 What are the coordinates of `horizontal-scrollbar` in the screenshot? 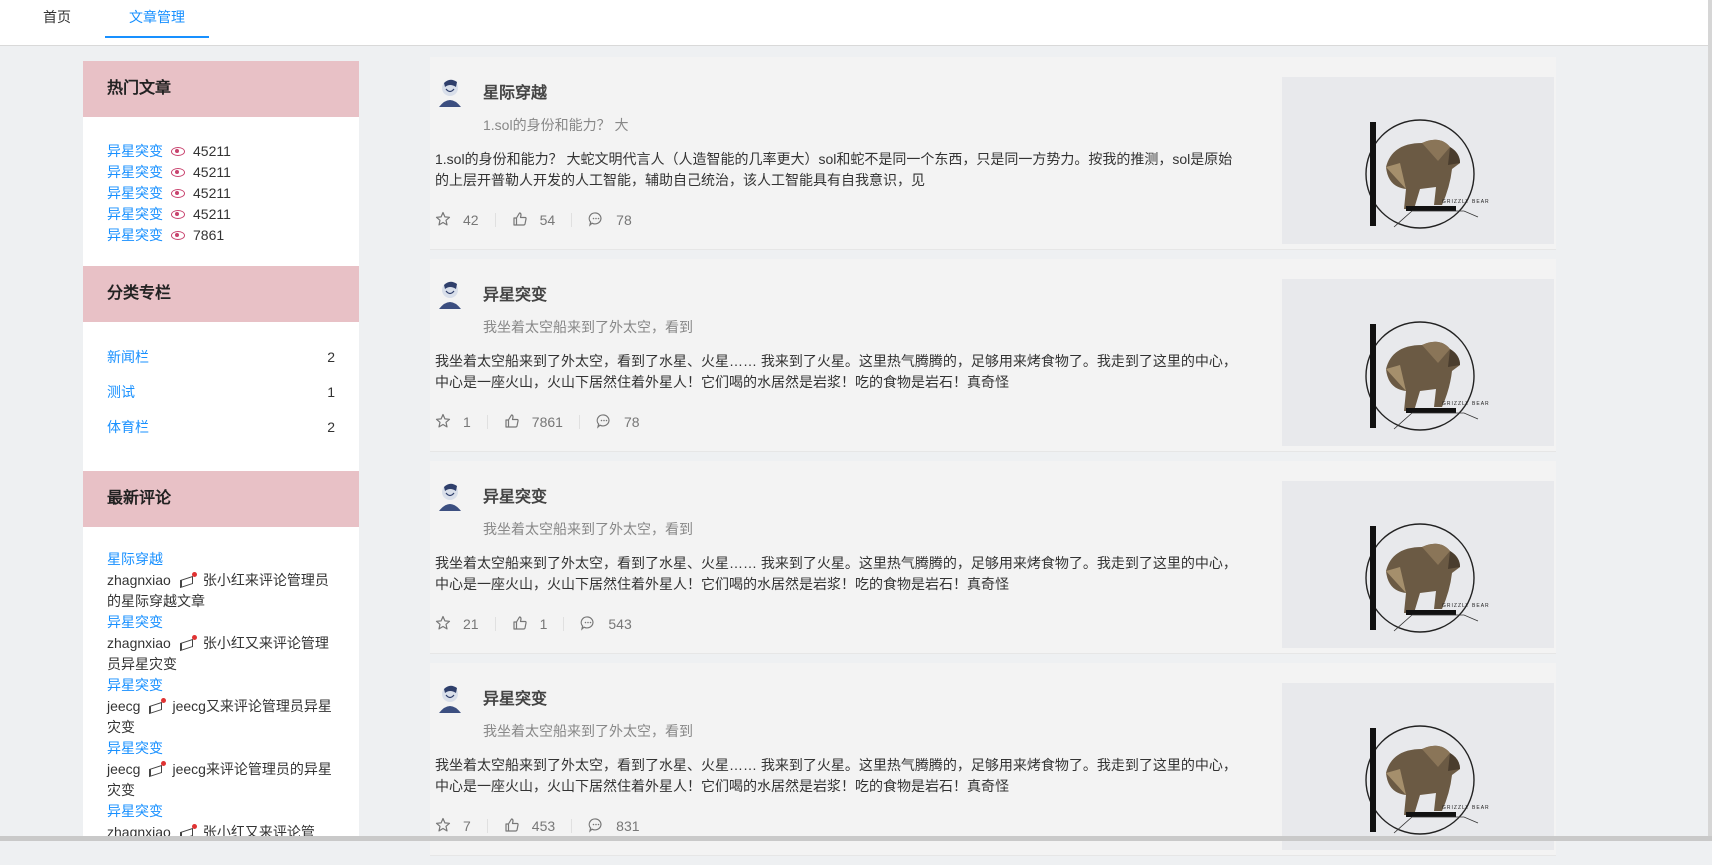 It's located at (856, 838).